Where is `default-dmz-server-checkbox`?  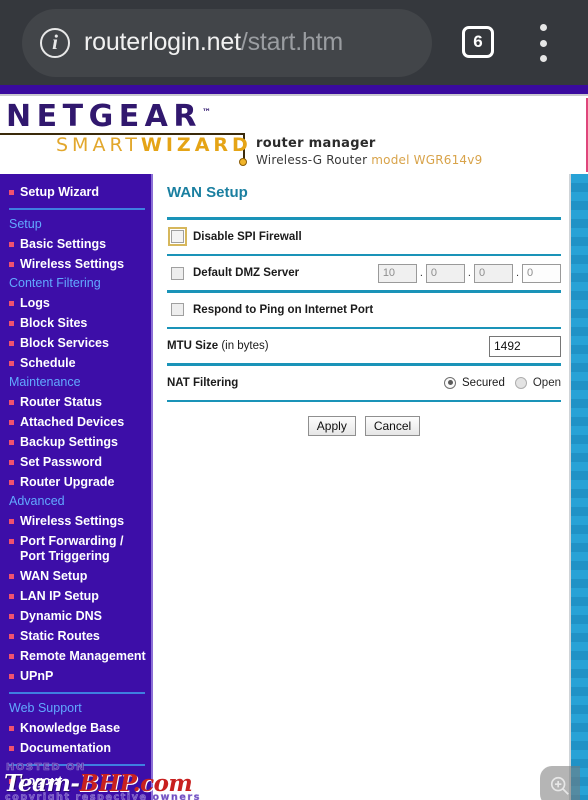
default-dmz-server-checkbox is located at coordinates (177, 273).